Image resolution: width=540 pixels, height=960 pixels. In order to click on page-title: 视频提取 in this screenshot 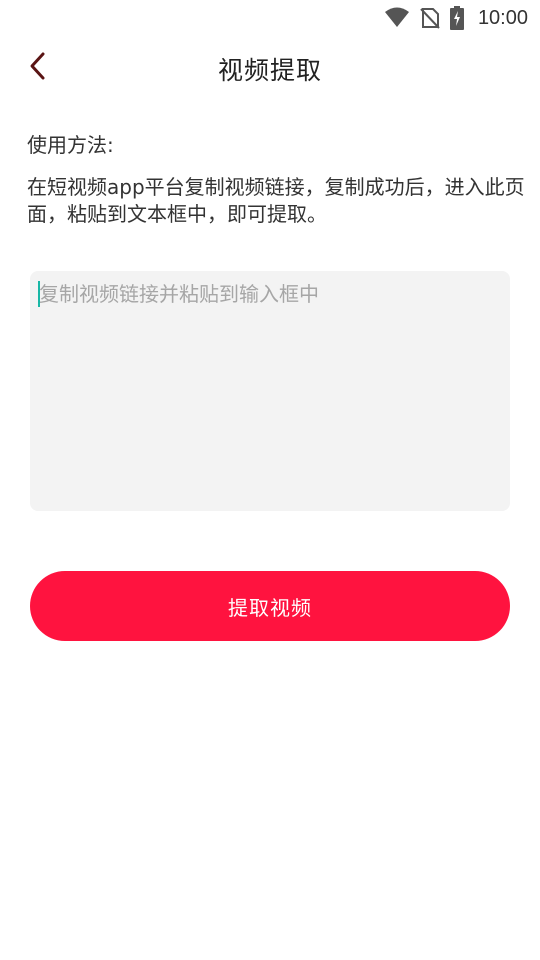, I will do `click(269, 70)`.